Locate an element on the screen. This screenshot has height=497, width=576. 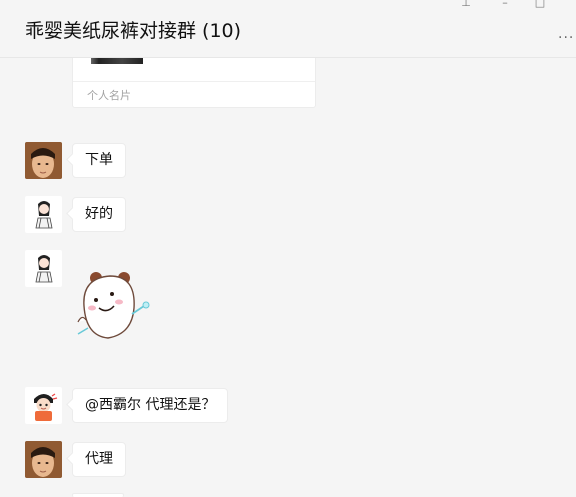
message-text: 代理 is located at coordinates (99, 459).